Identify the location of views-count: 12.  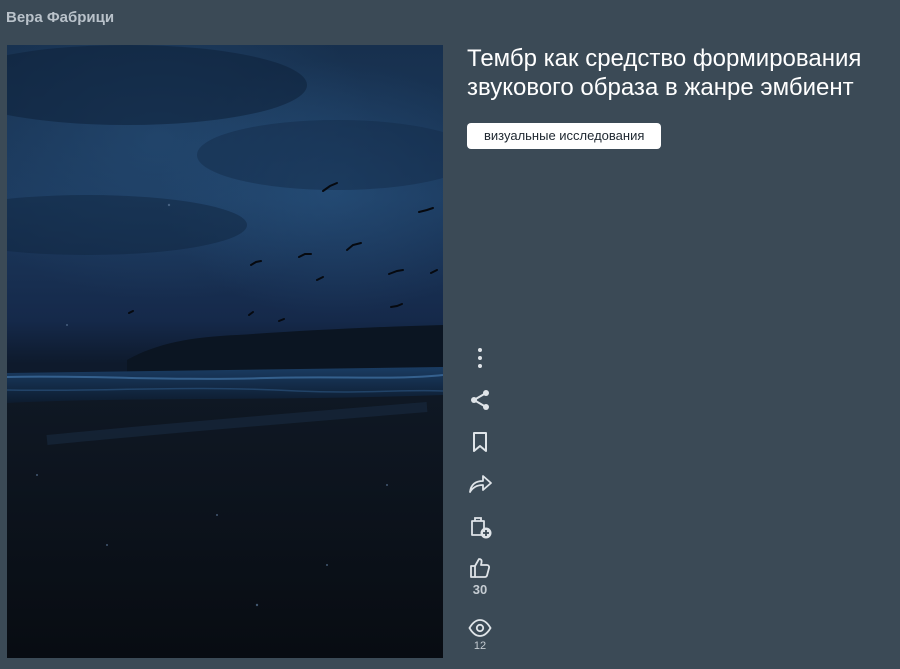
(480, 646).